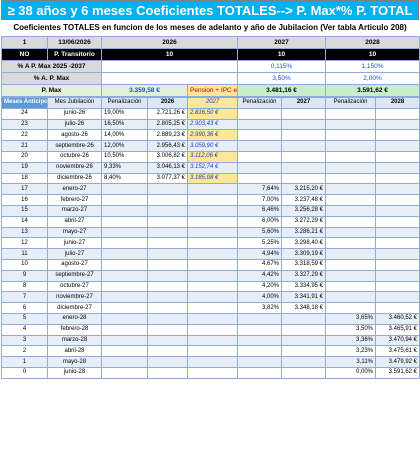 This screenshot has height=470, width=420. Describe the element at coordinates (24, 103) in the screenshot. I see `col-meses-anticipo: Meses Anticipo` at that location.